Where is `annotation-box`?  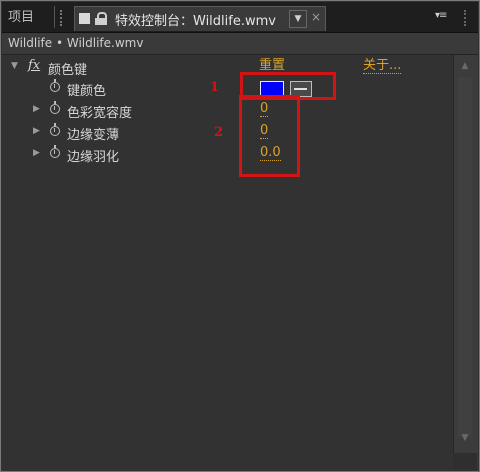
annotation-box is located at coordinates (269, 136).